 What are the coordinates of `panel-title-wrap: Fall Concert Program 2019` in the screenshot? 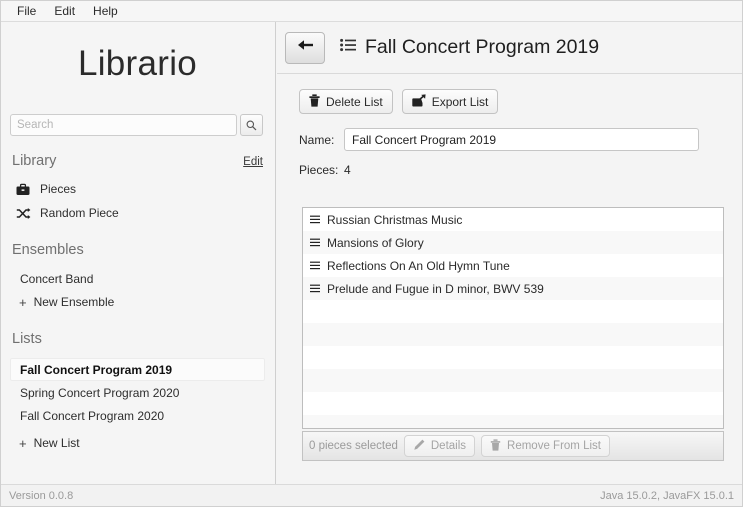 It's located at (469, 47).